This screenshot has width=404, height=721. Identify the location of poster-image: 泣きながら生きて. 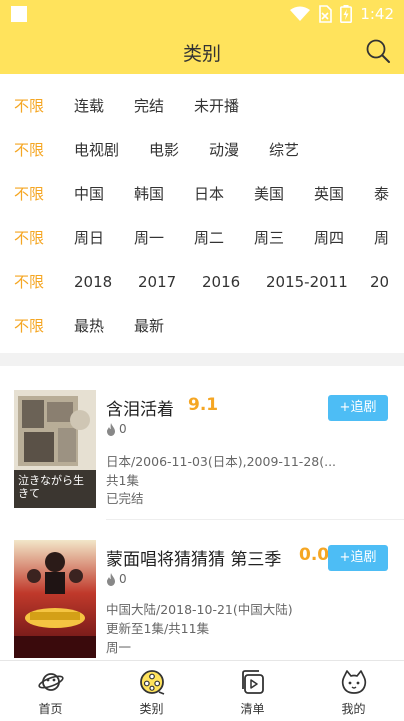
(55, 449).